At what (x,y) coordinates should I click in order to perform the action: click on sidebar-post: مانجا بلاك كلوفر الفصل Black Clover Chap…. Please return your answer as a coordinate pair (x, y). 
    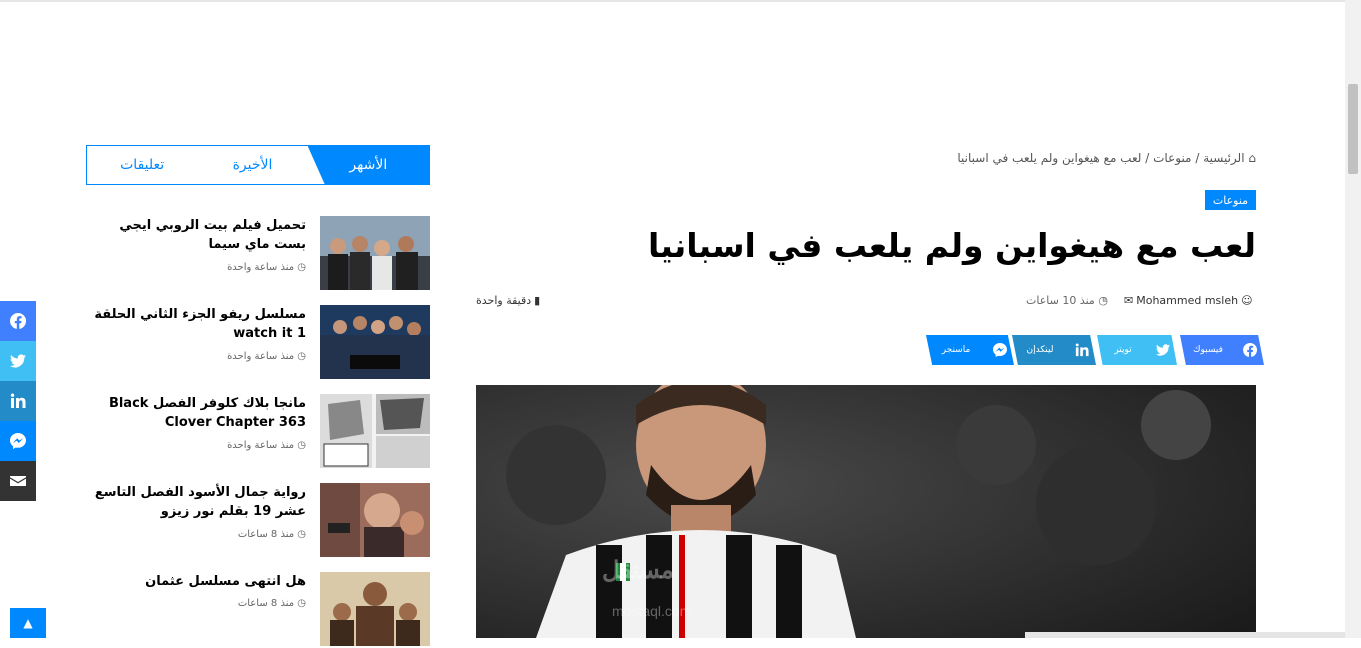
    Looking at the image, I should click on (258, 432).